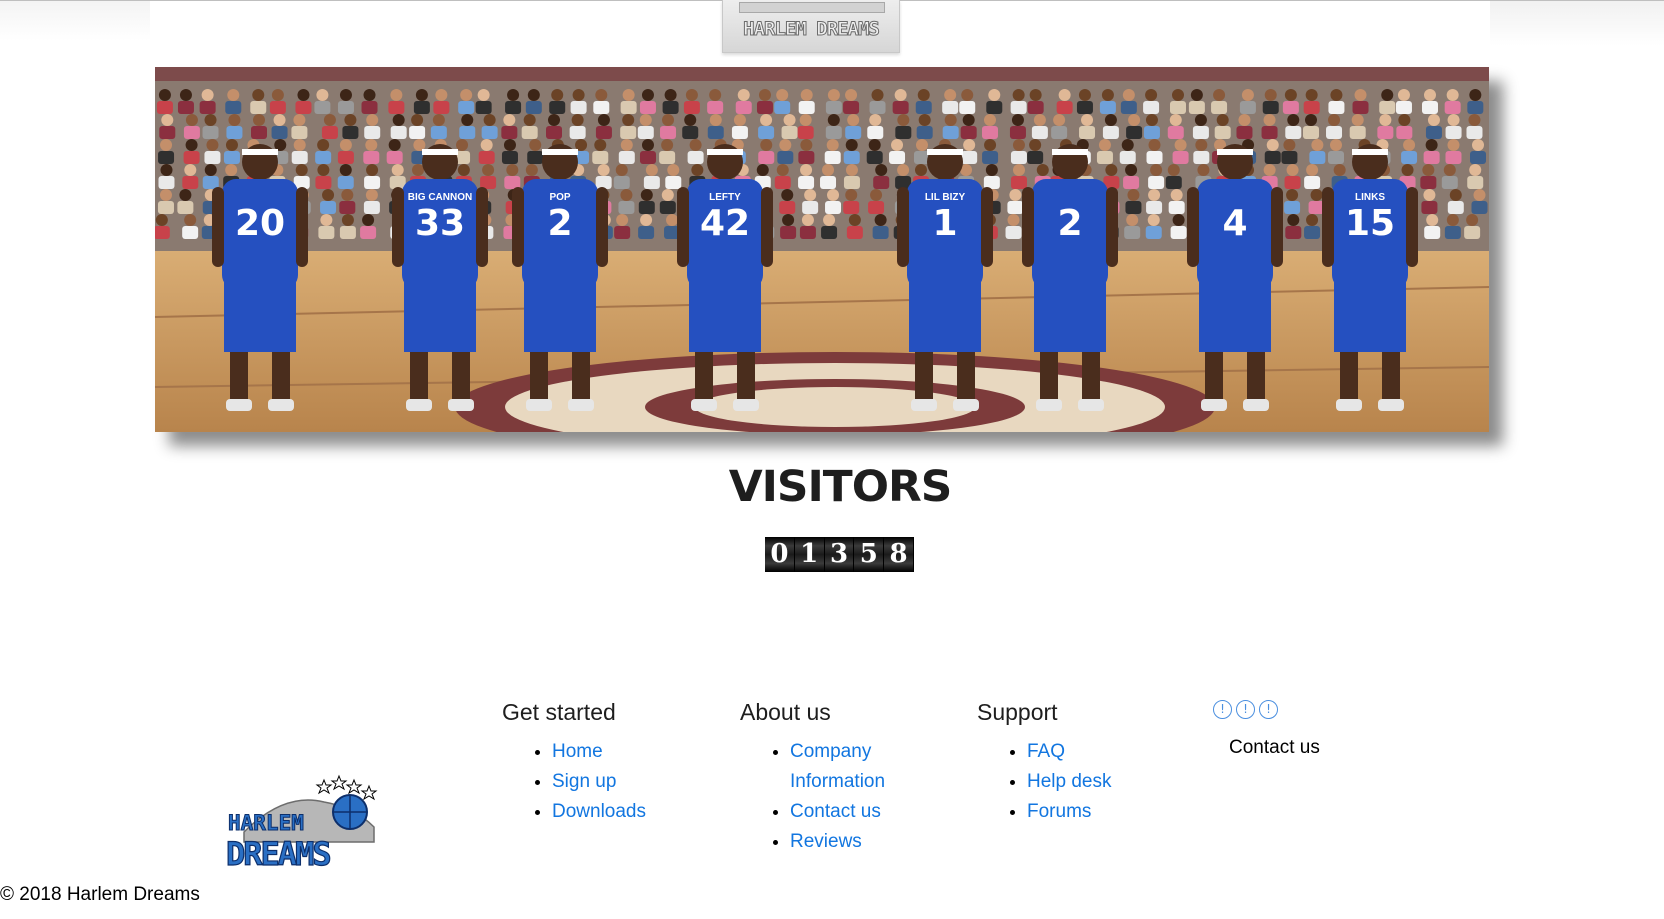 The height and width of the screenshot is (919, 1664). I want to click on list-item: Reviews, so click(865, 842).